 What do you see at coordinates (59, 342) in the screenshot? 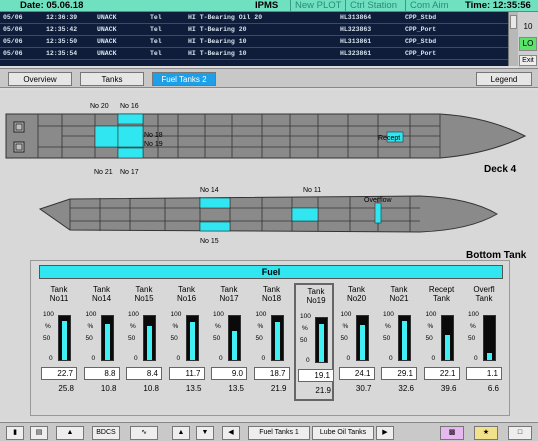
I see `fuel-tank-gauge: Tank No11 100% 50 0 22.7 25.8` at bounding box center [59, 342].